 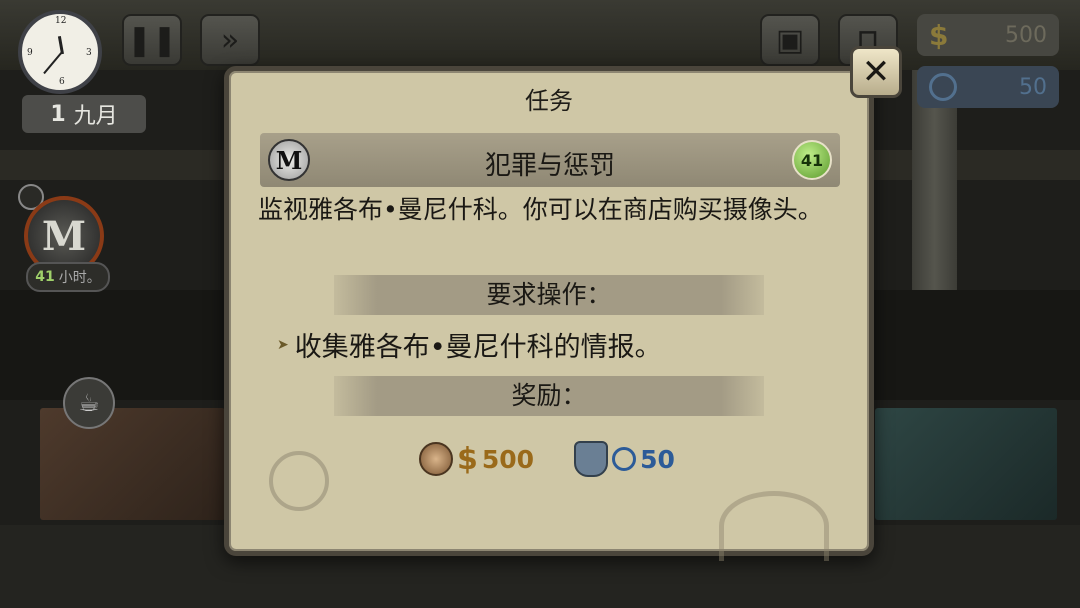 I want to click on reward-money: $ 500, so click(x=476, y=459).